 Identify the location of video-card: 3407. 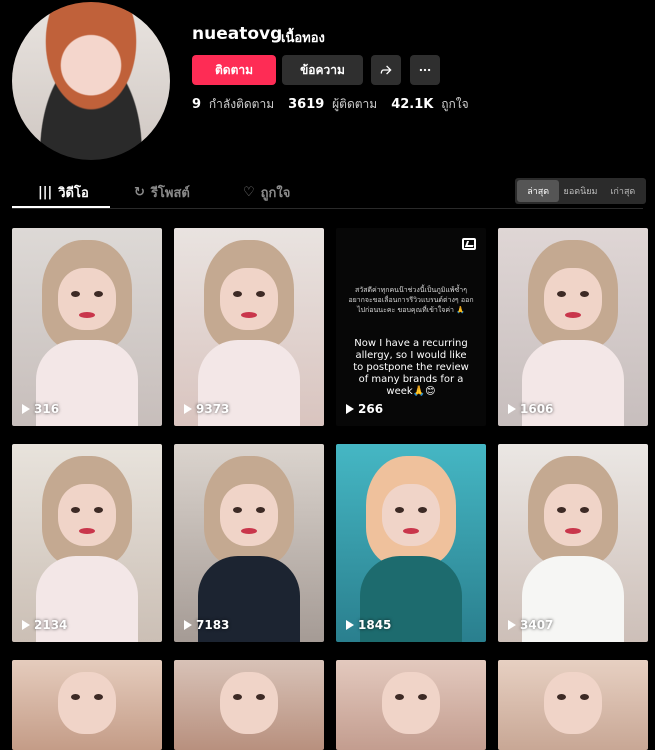
(573, 543).